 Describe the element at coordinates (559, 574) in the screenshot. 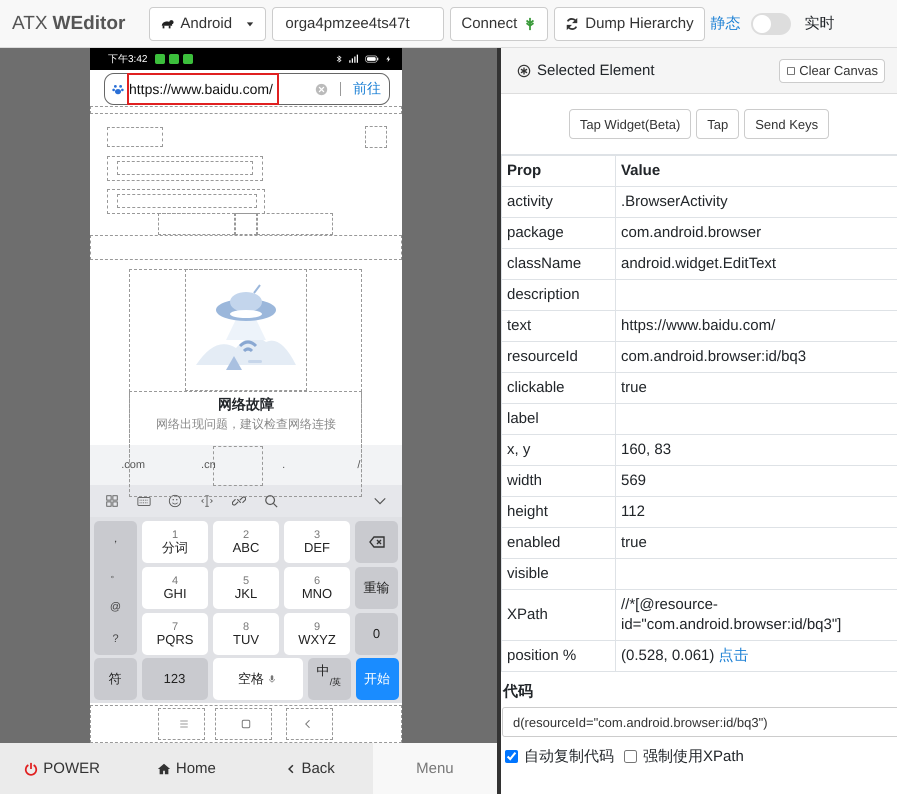

I see `prop-cell: visible` at that location.